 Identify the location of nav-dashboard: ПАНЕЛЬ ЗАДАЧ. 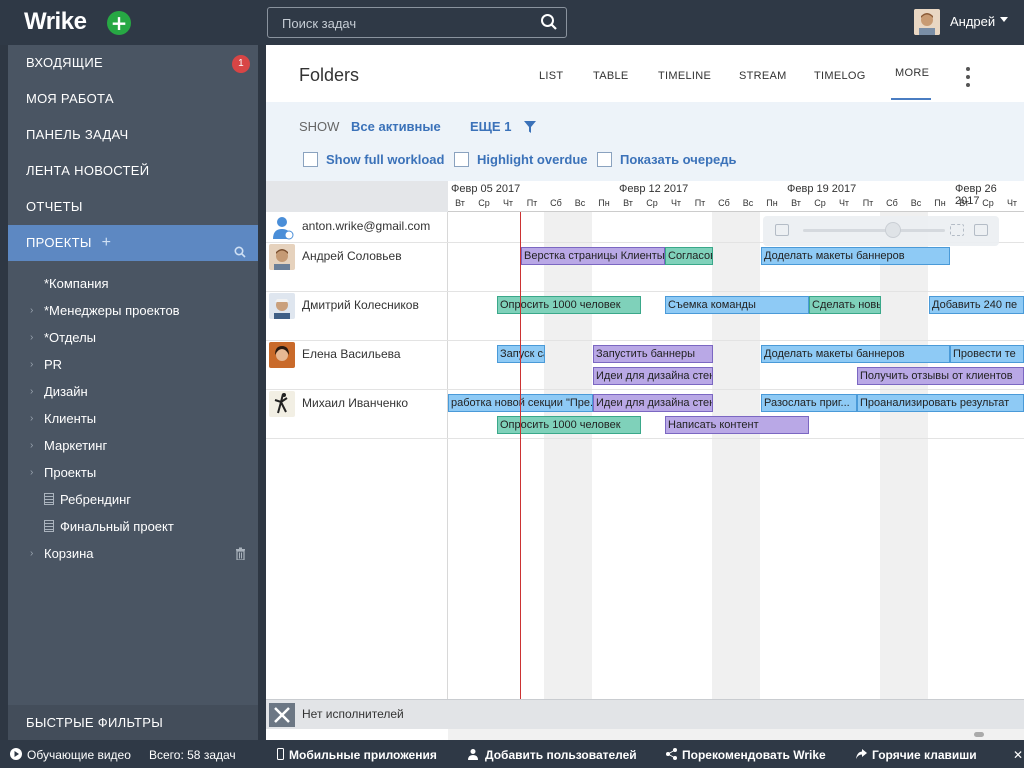
(133, 135).